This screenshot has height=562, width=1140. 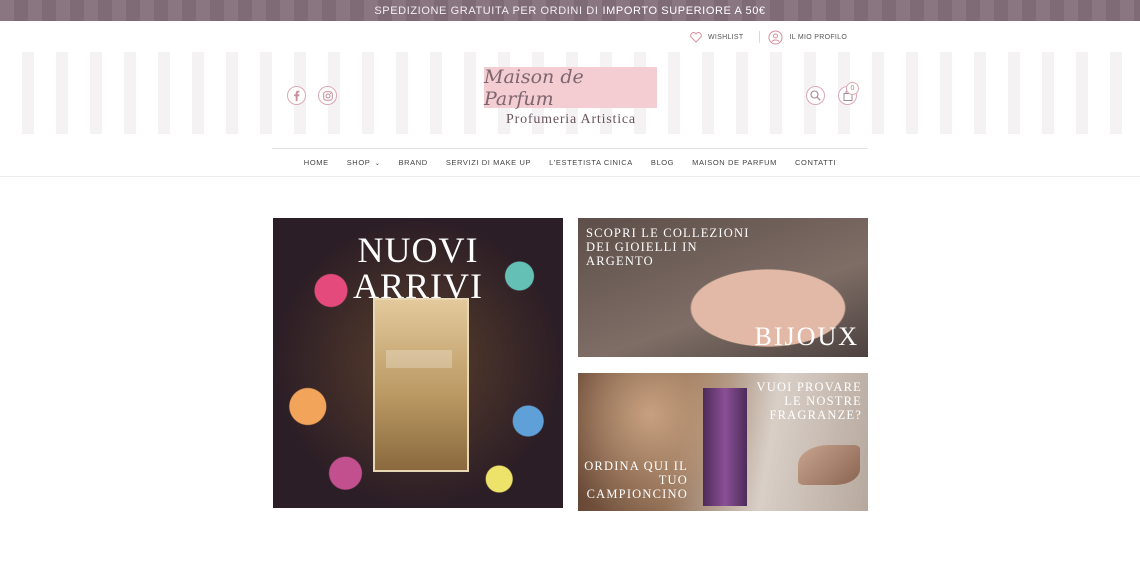 I want to click on nav-shop: SHOP ⌄, so click(x=364, y=162).